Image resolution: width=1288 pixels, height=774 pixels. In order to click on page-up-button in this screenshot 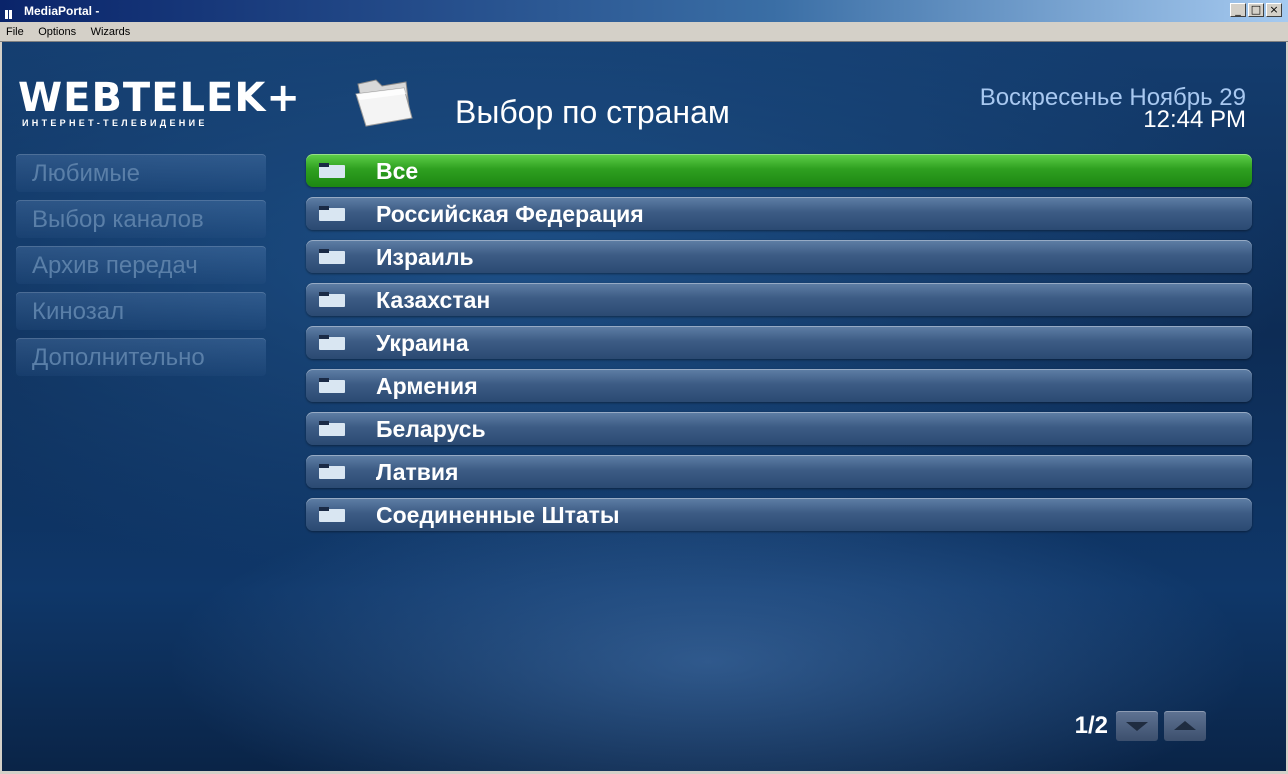, I will do `click(1185, 726)`.